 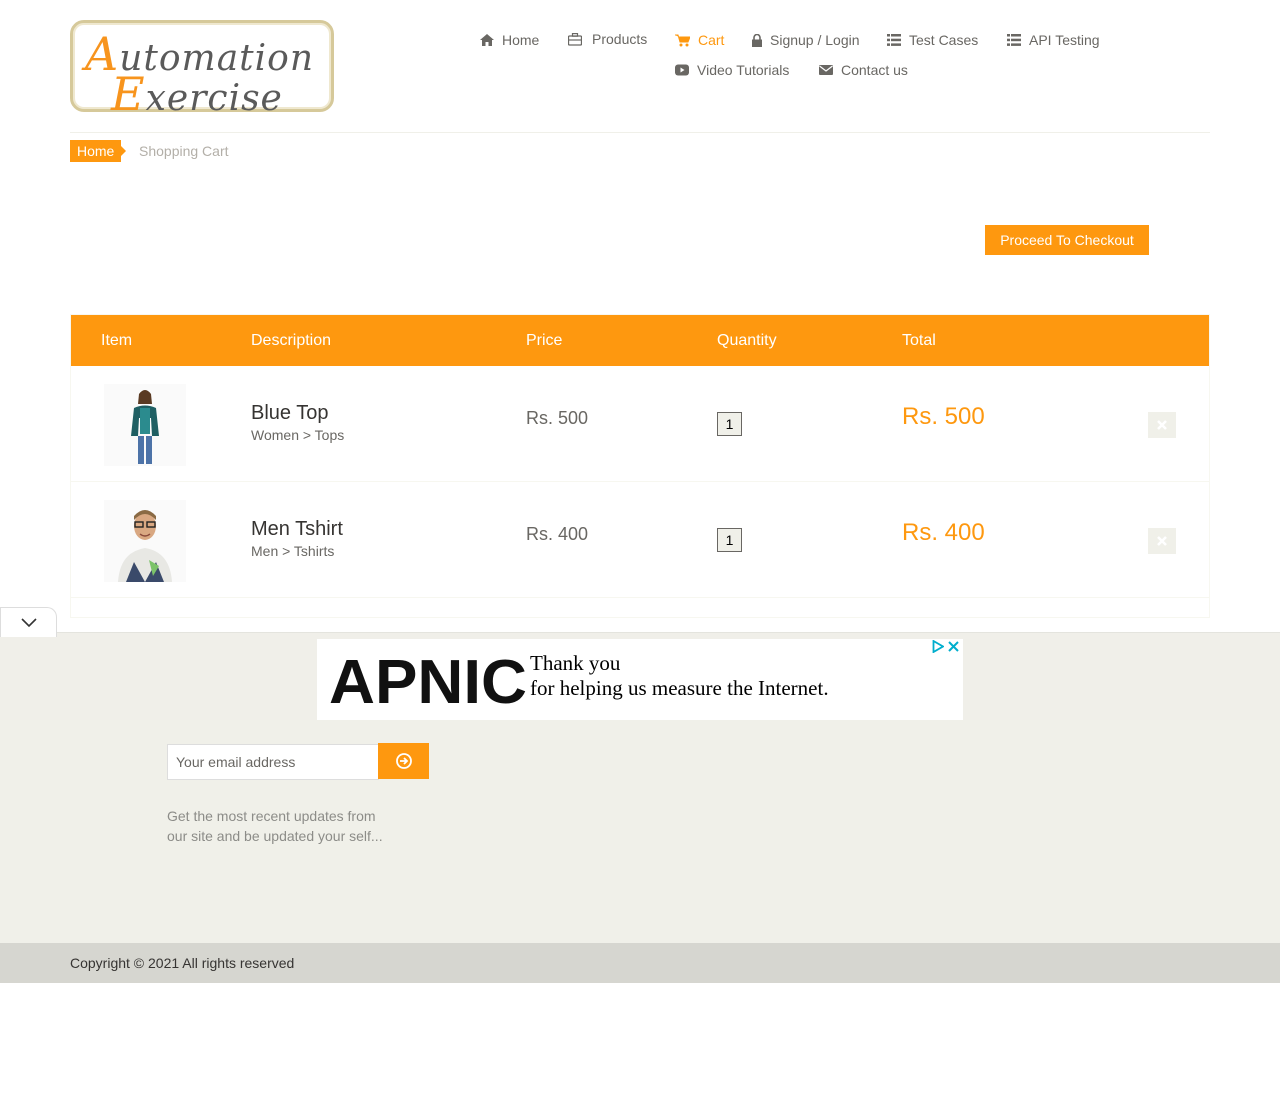 What do you see at coordinates (273, 762) in the screenshot?
I see `subscribe-email-input` at bounding box center [273, 762].